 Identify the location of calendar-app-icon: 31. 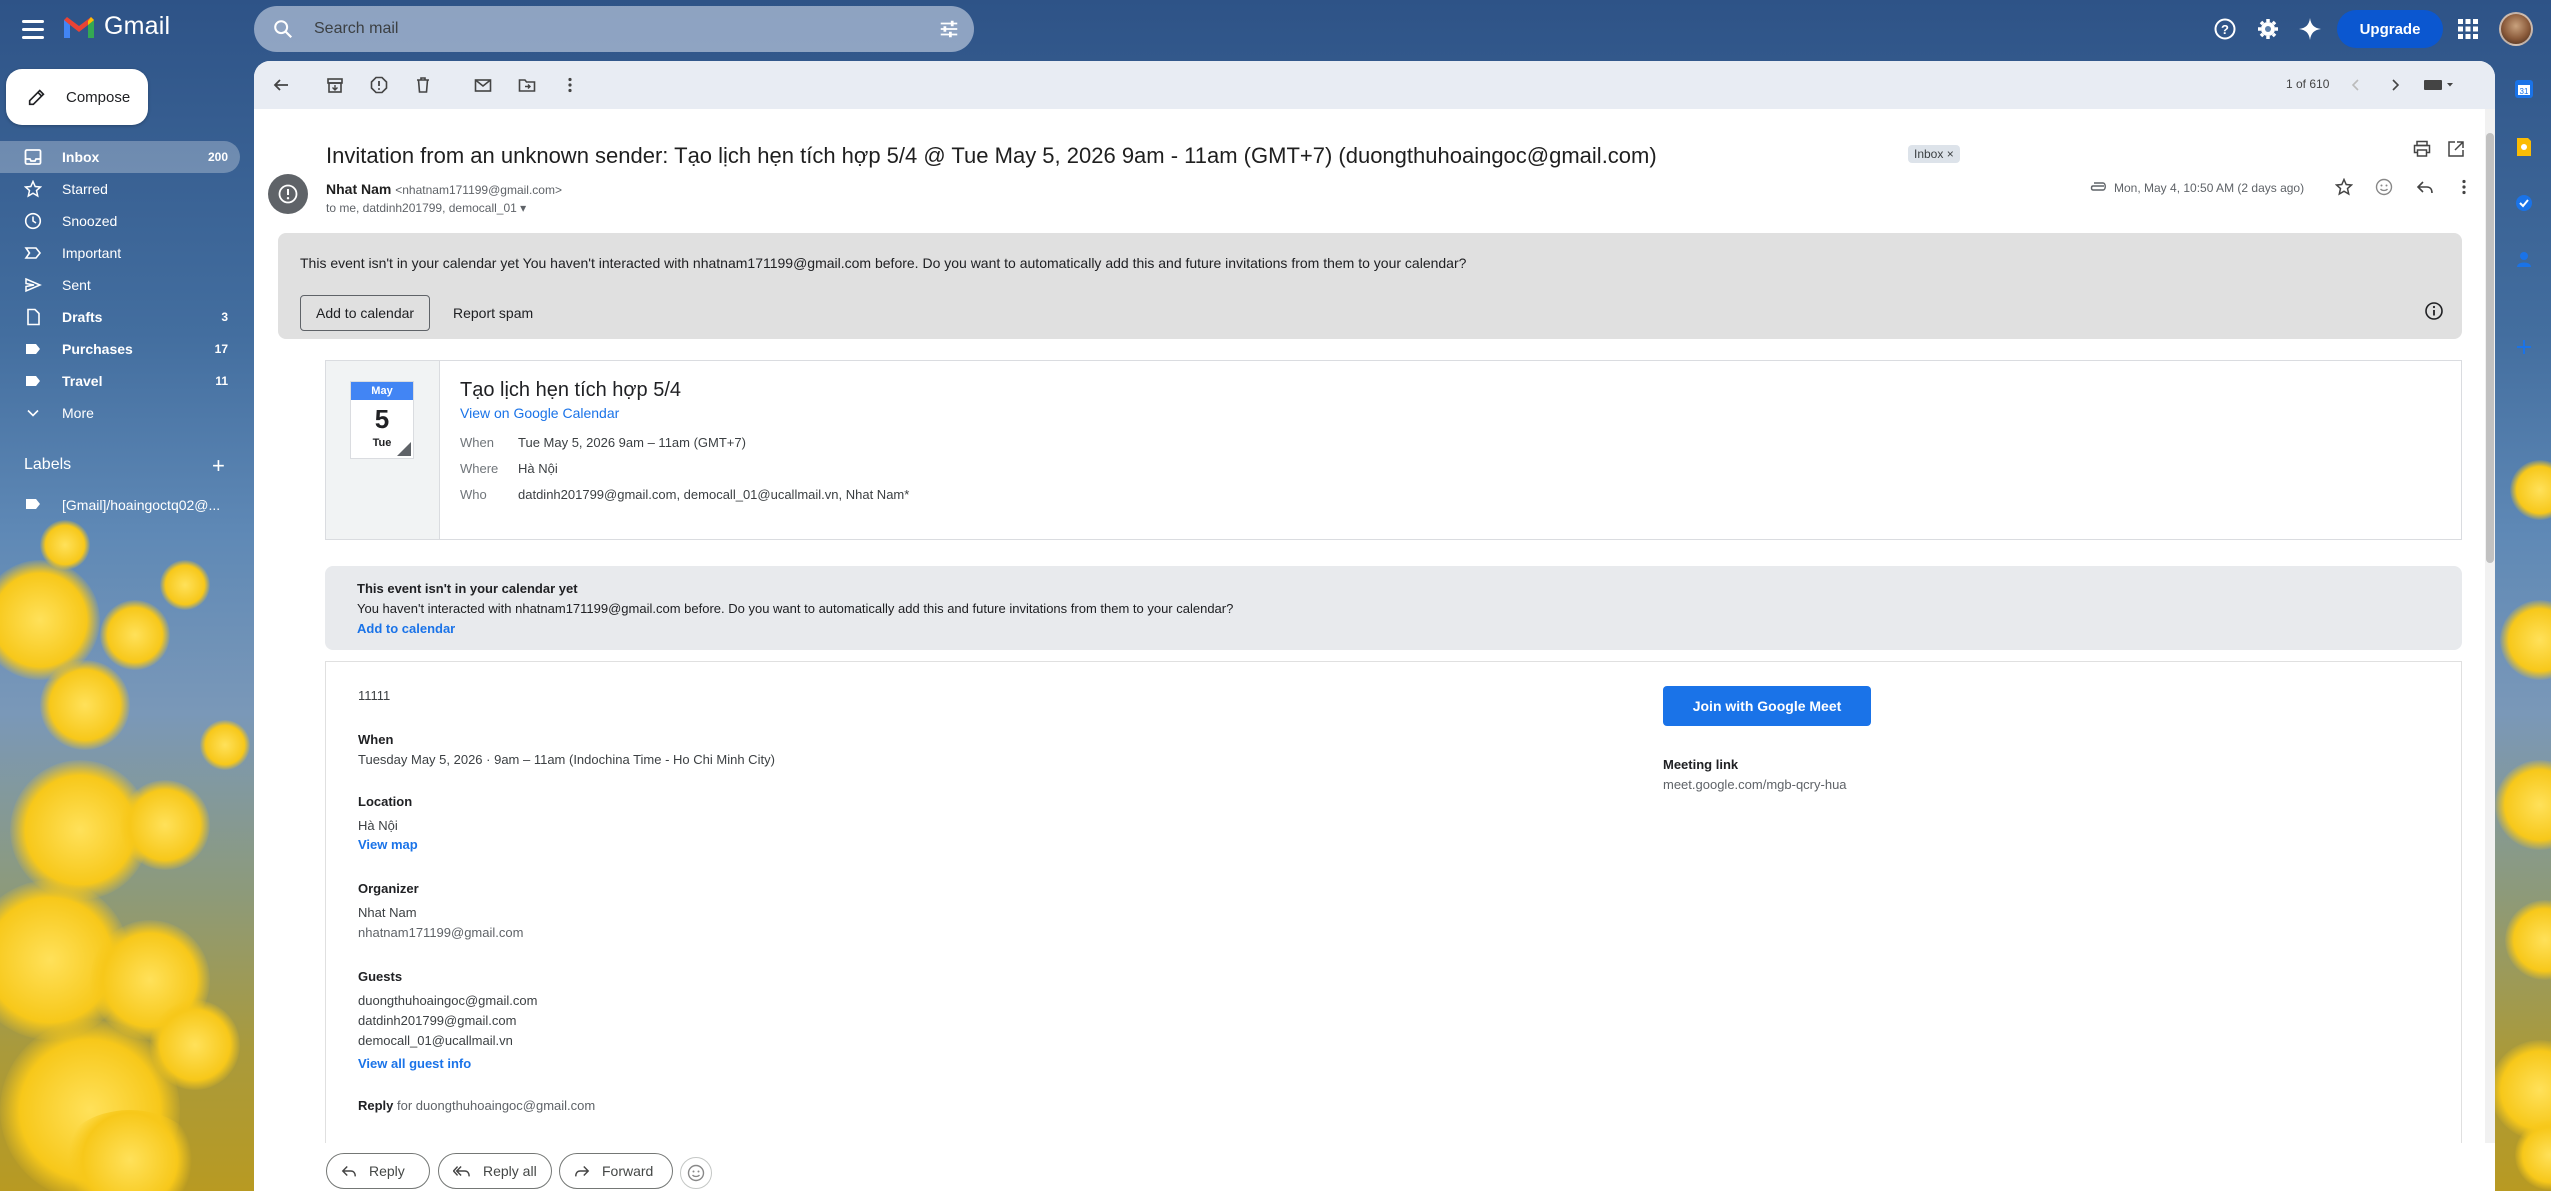
(2524, 89).